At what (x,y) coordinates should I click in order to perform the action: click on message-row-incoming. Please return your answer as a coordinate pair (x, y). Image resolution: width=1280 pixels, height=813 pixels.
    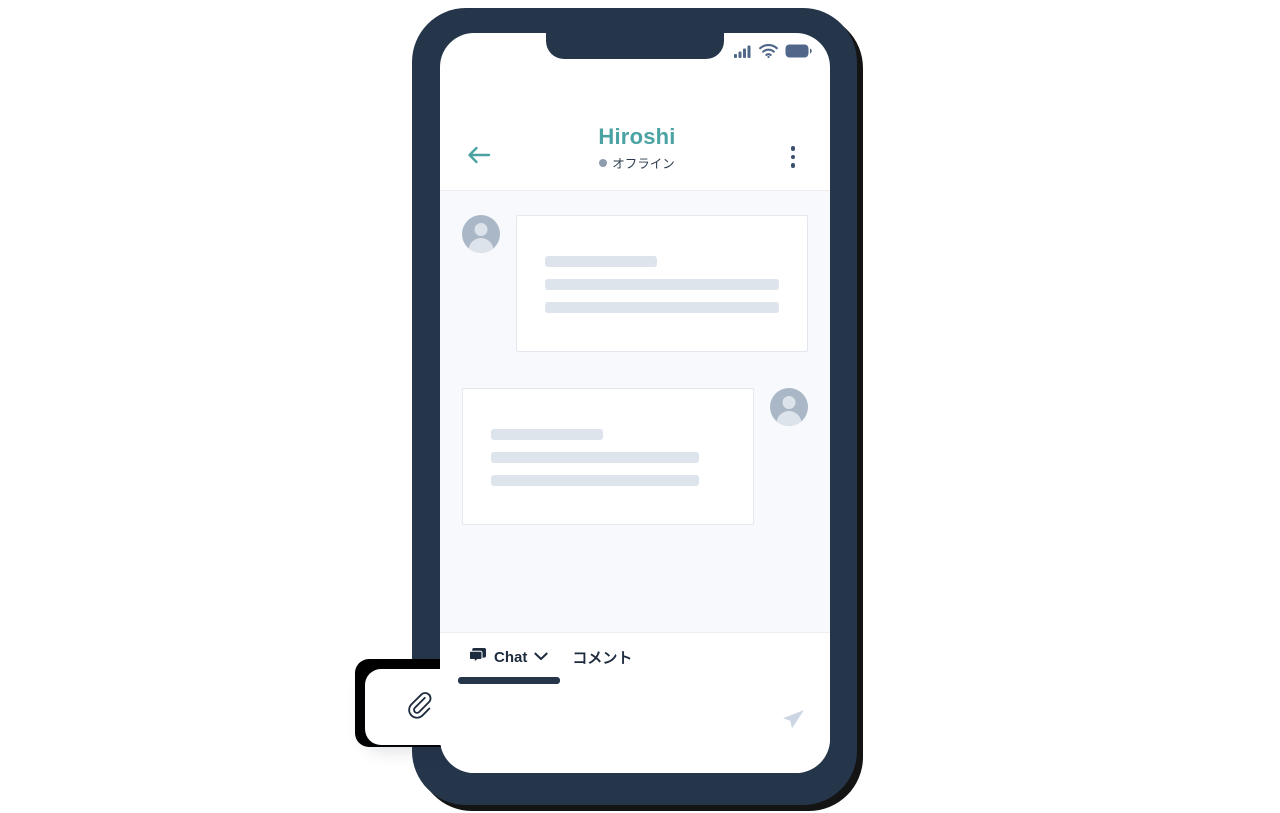
    Looking at the image, I should click on (635, 283).